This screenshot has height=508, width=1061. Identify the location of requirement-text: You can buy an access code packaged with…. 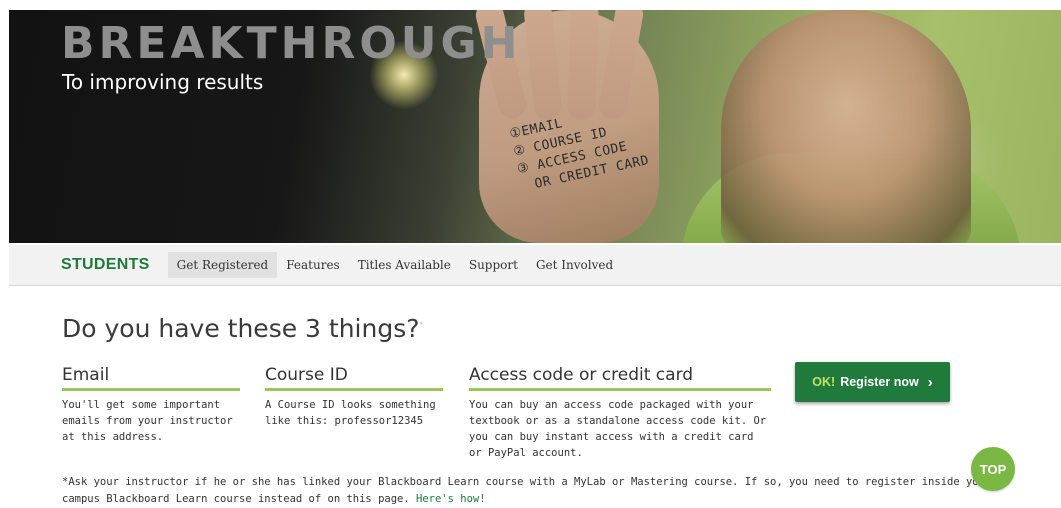
(618, 429).